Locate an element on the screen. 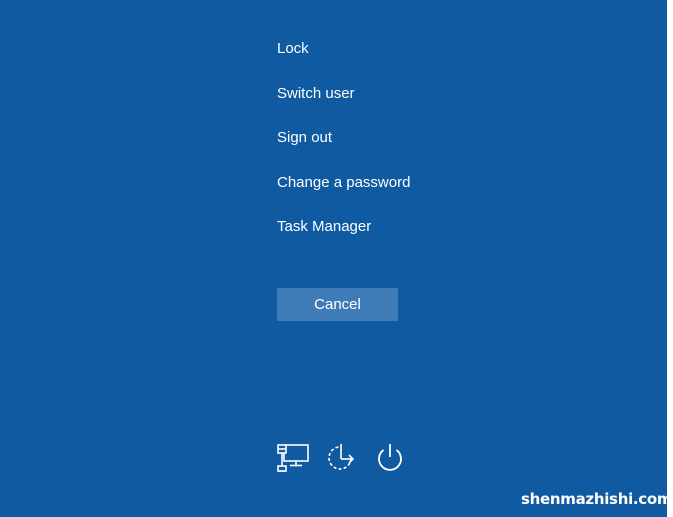 The height and width of the screenshot is (517, 673). change-password-option: Change a password is located at coordinates (407, 194).